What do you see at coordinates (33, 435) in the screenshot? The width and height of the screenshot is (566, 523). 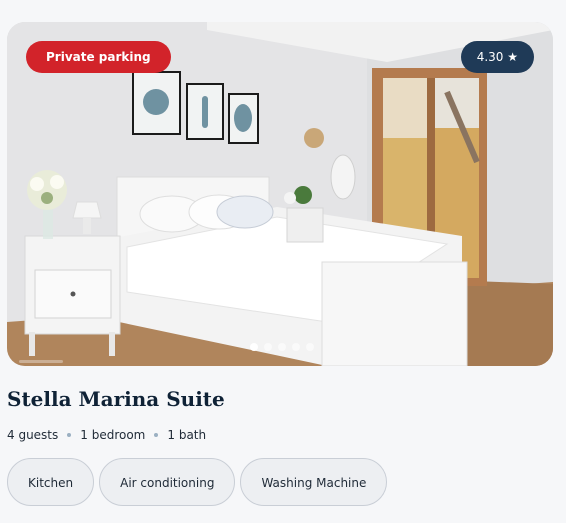 I see `guests-count: 4 guests` at bounding box center [33, 435].